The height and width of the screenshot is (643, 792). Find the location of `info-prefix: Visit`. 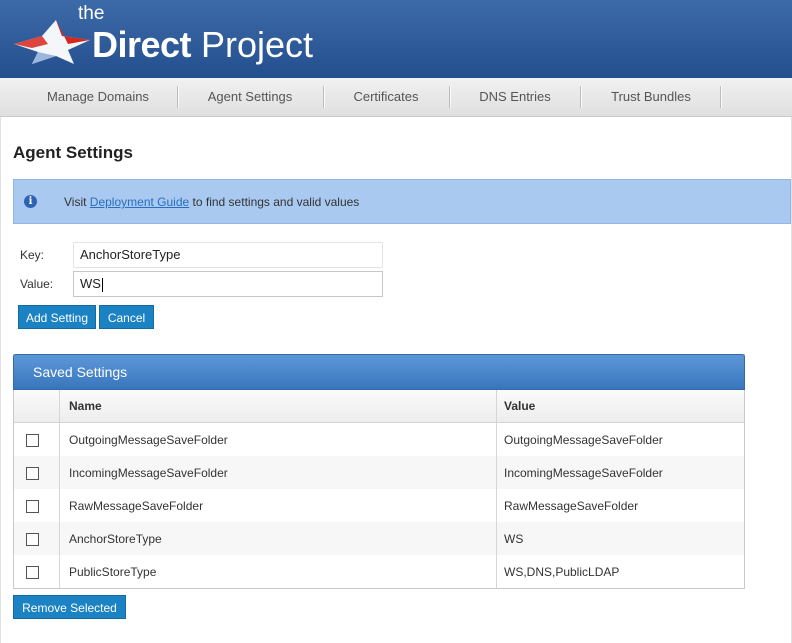

info-prefix: Visit is located at coordinates (75, 202).